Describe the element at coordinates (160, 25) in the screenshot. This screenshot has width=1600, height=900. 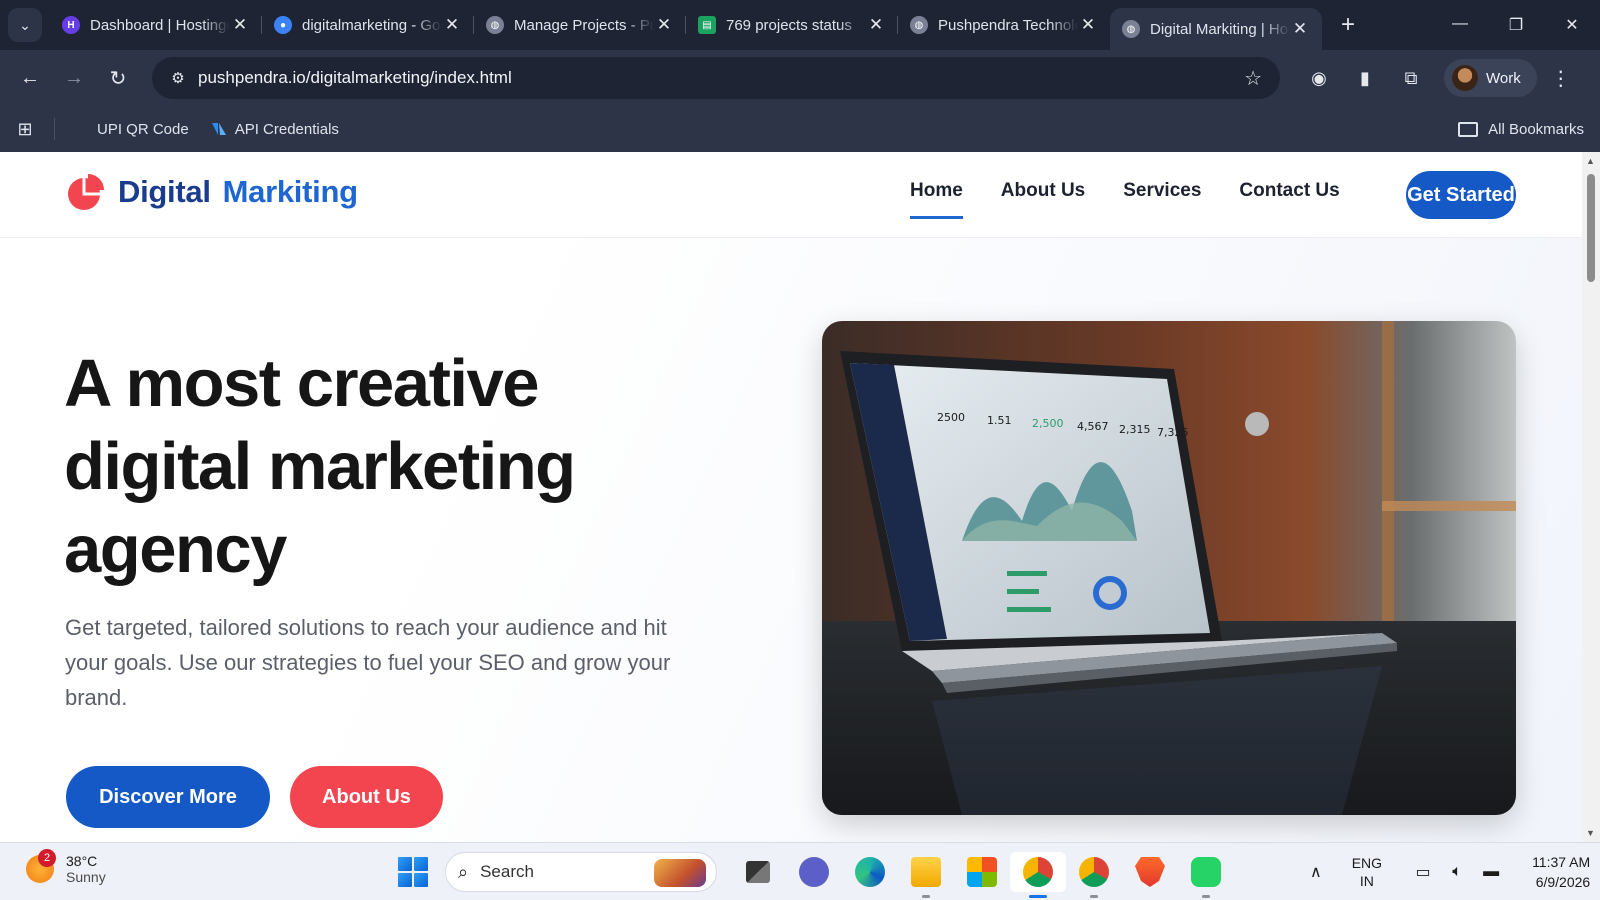
I see `tab-title: Dashboard | Hostinger` at that location.